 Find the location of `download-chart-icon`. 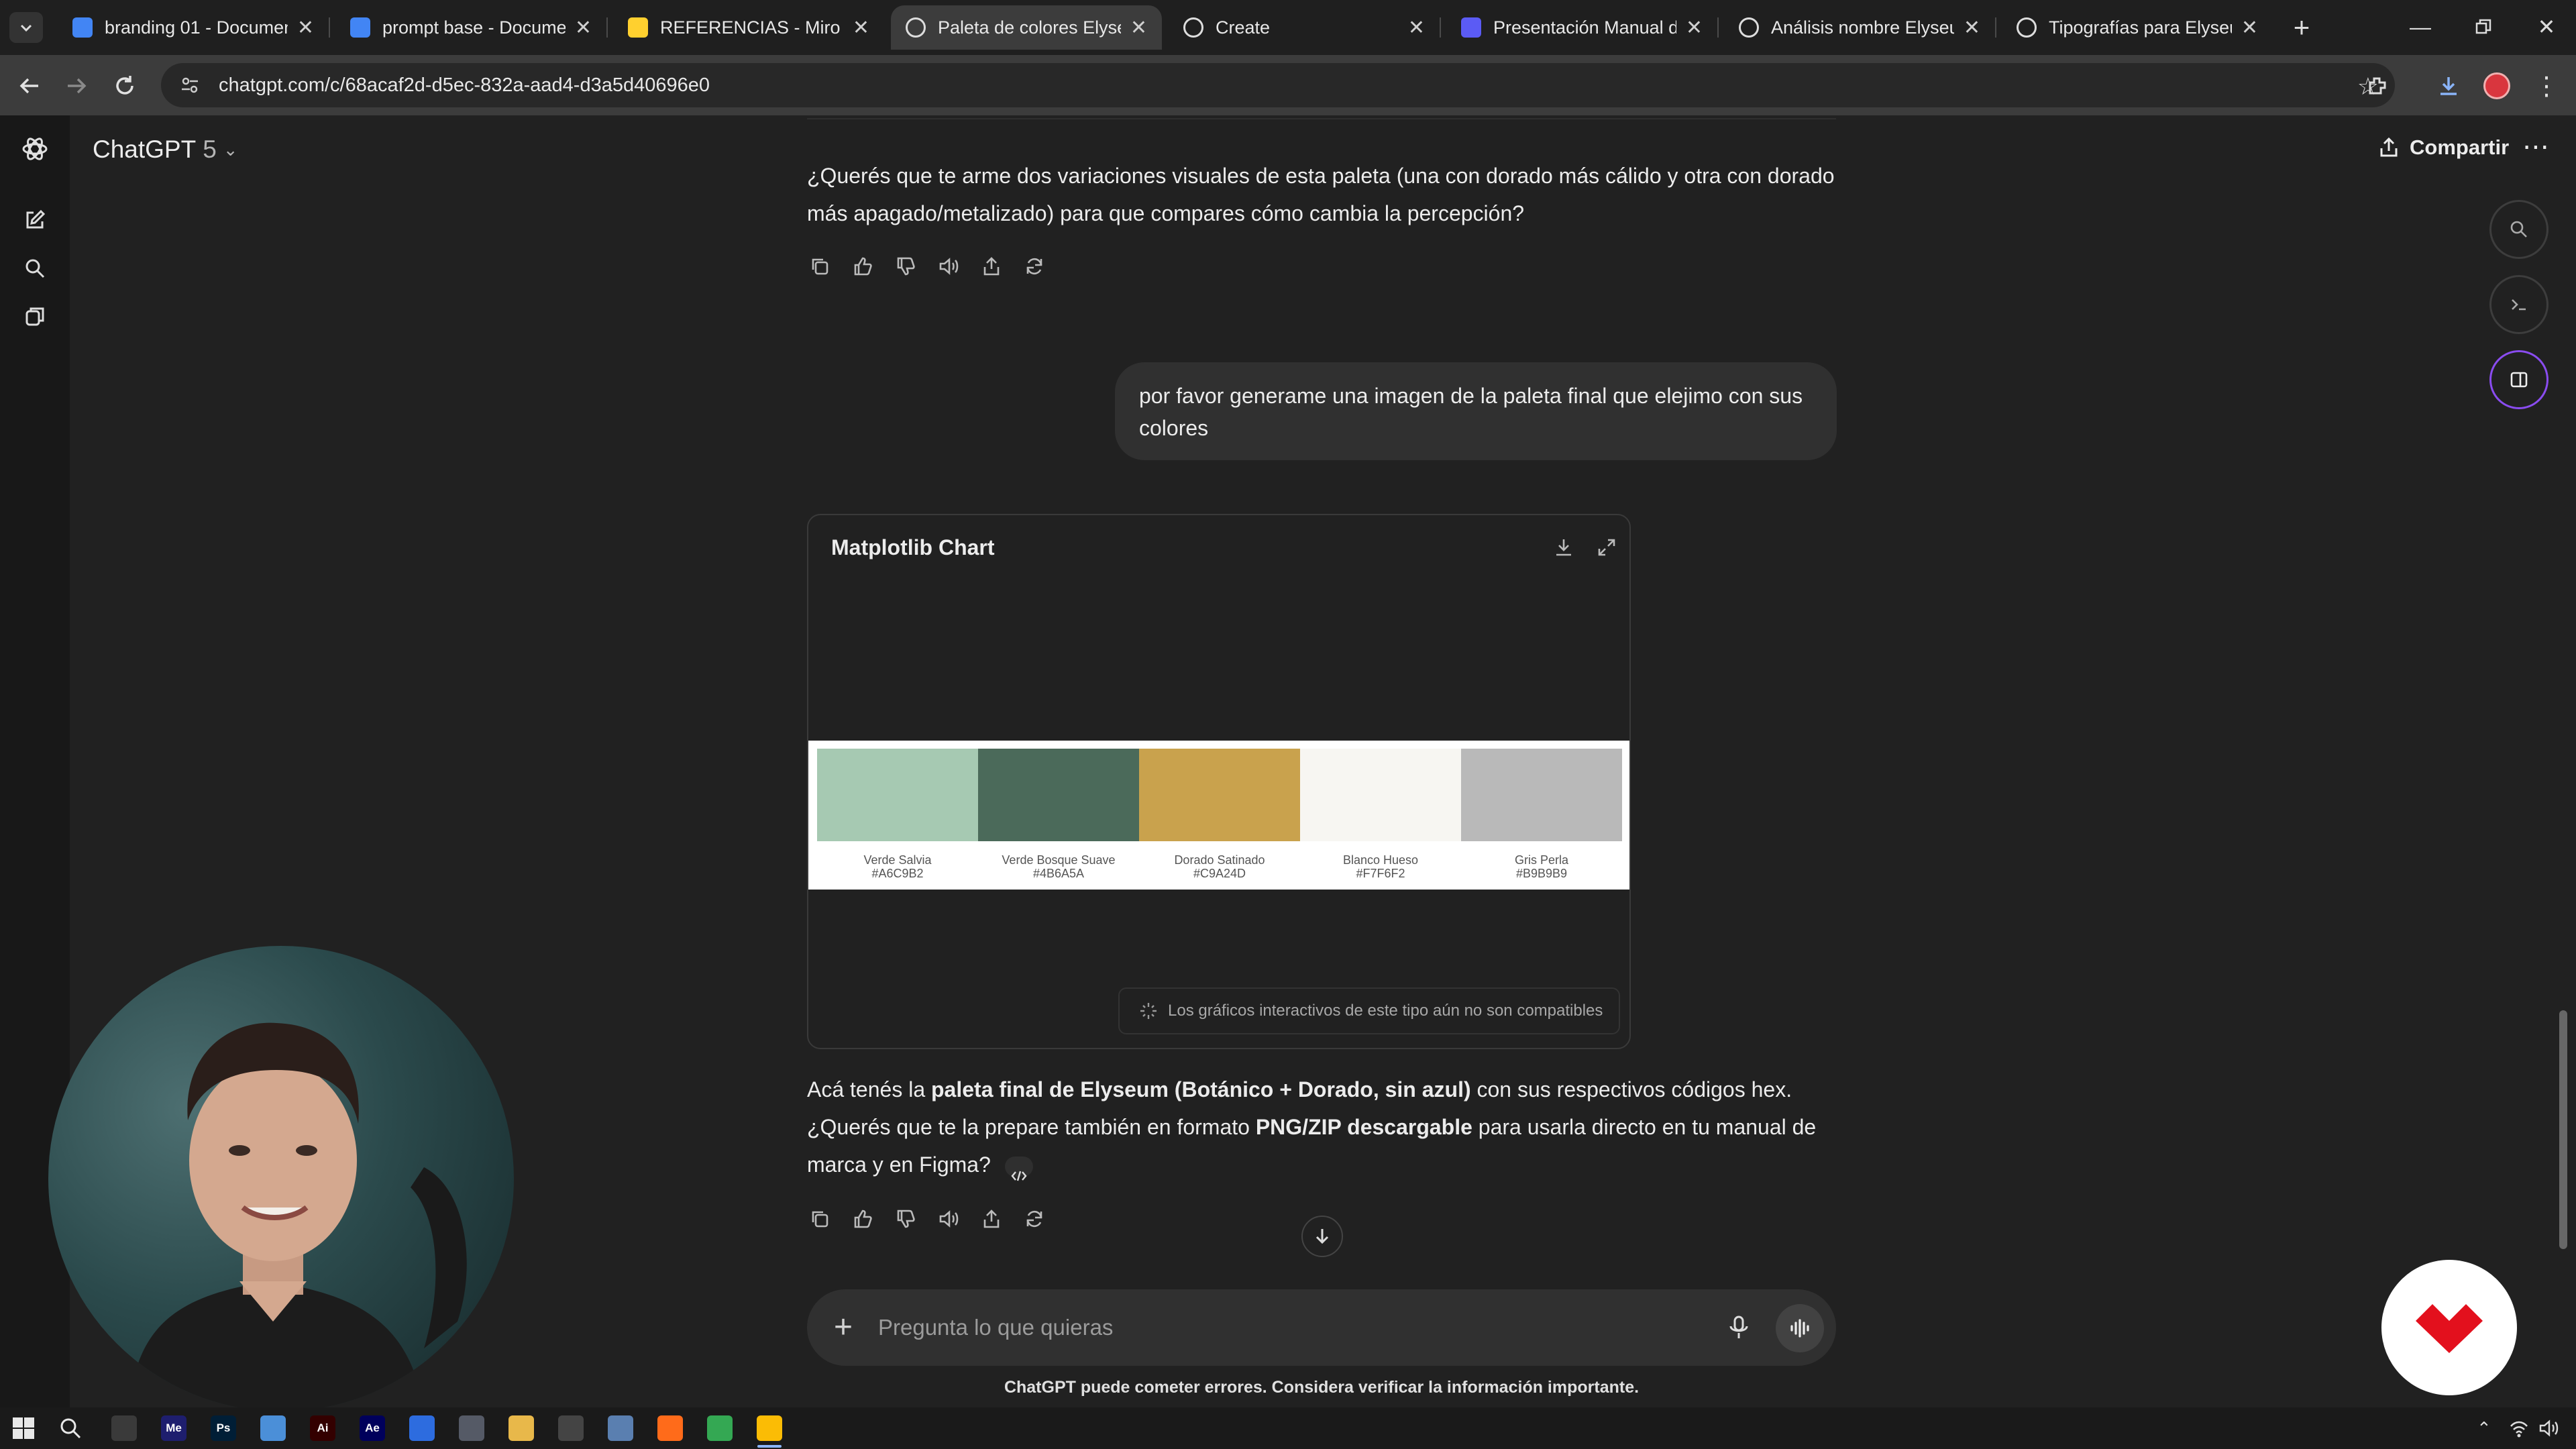

download-chart-icon is located at coordinates (1563, 547).